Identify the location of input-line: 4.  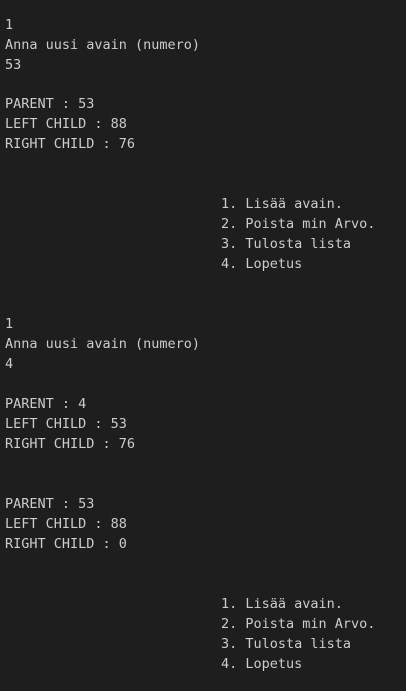
(9, 364).